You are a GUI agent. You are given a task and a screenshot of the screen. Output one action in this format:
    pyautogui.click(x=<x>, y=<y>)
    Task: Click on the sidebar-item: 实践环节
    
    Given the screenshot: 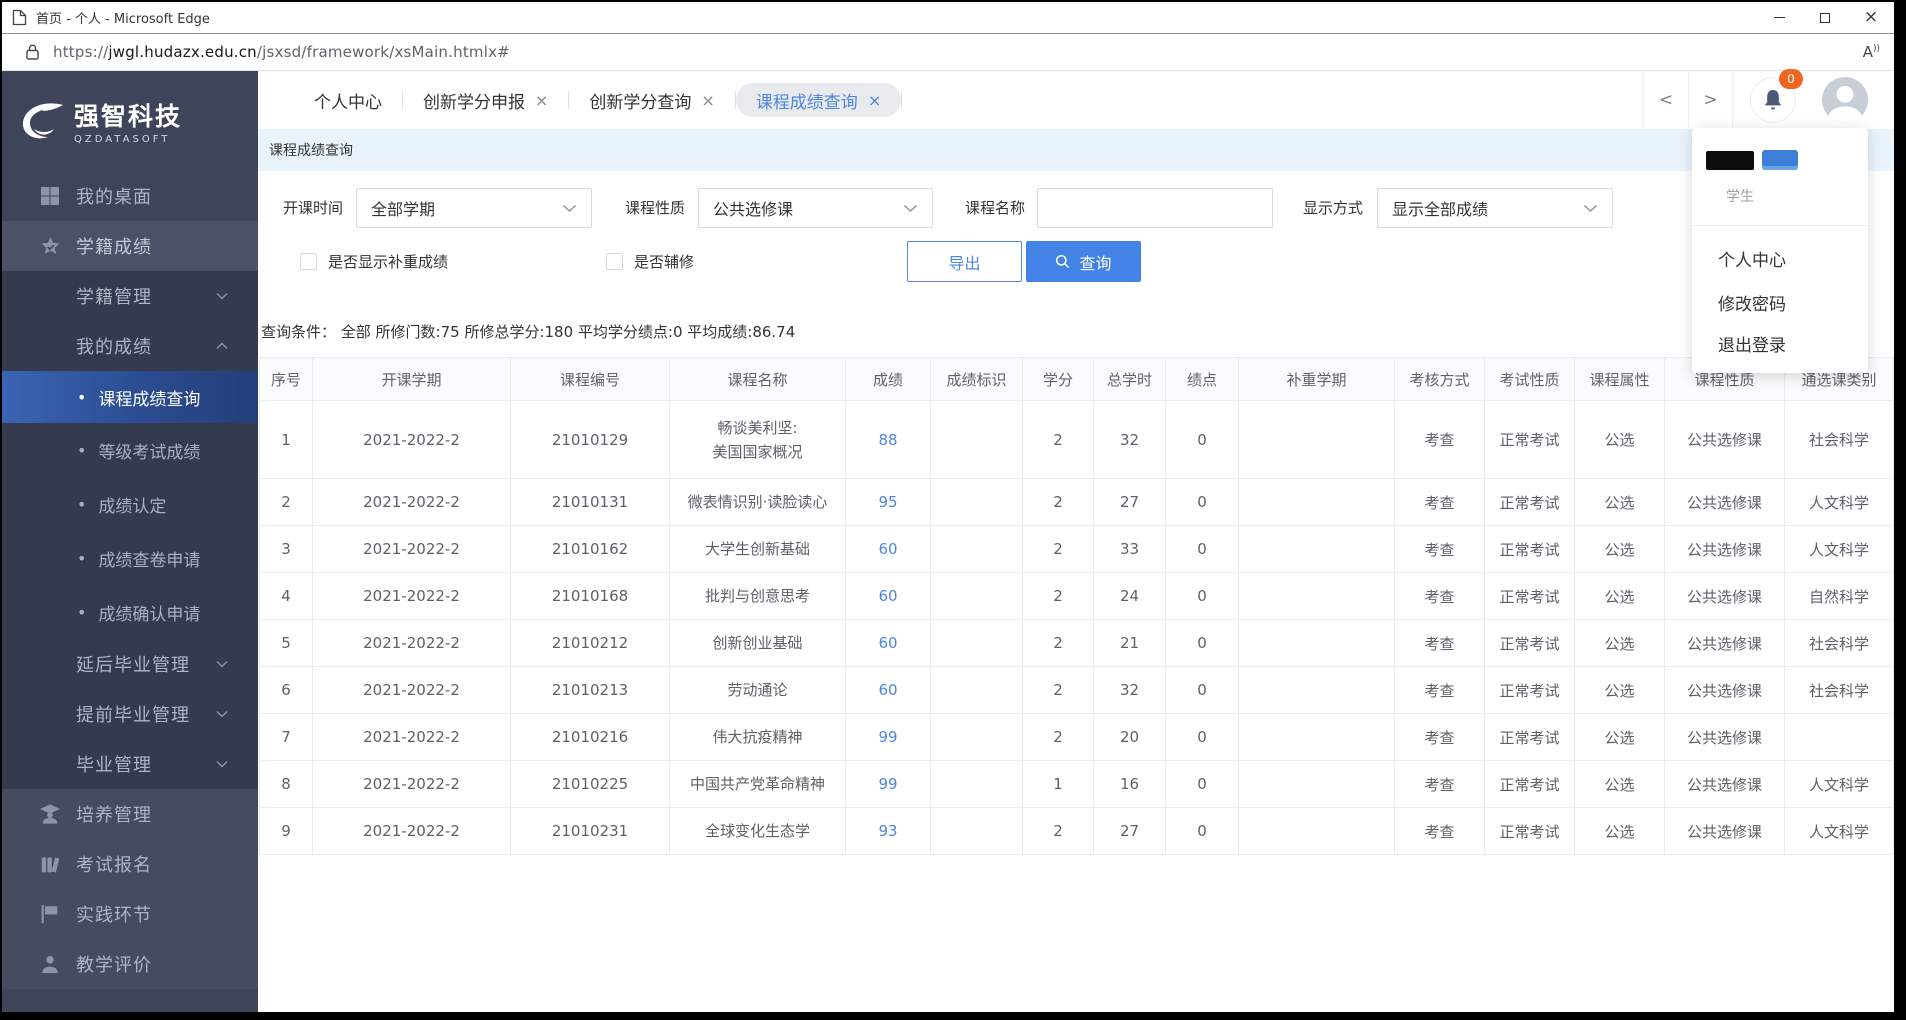 What is the action you would take?
    pyautogui.click(x=130, y=914)
    